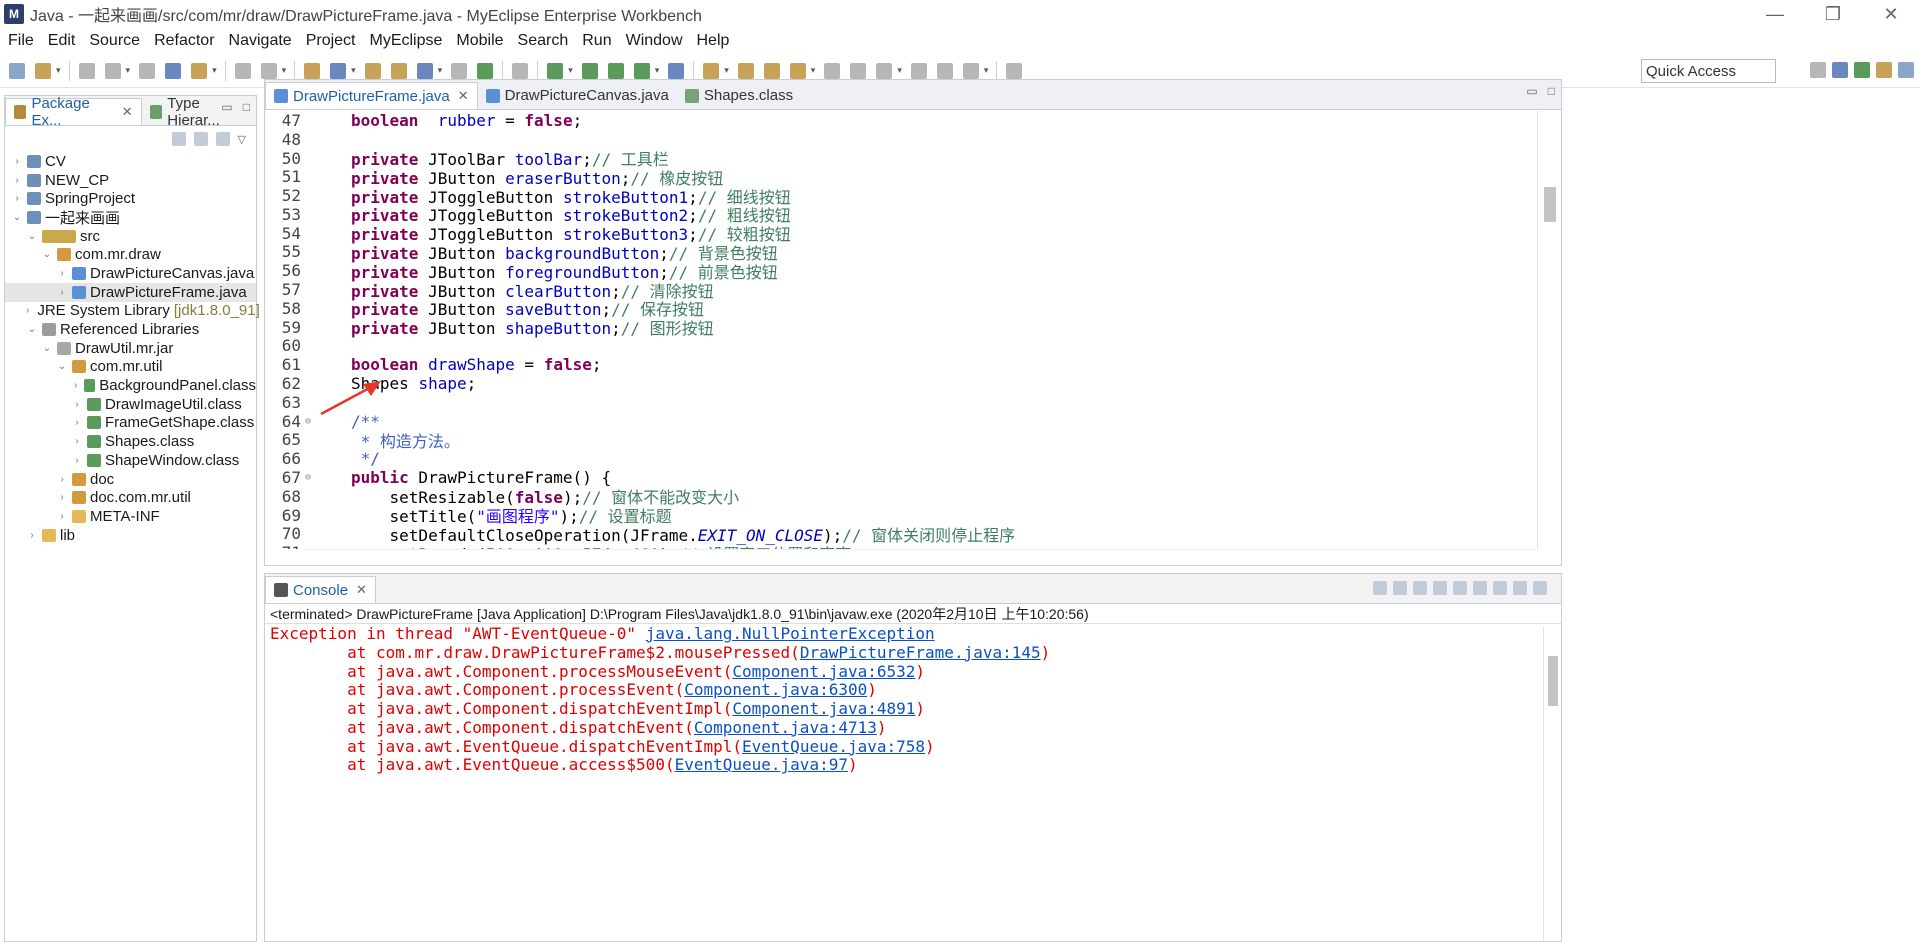 The width and height of the screenshot is (1920, 942). What do you see at coordinates (113, 41) in the screenshot?
I see `menu-source: Source` at bounding box center [113, 41].